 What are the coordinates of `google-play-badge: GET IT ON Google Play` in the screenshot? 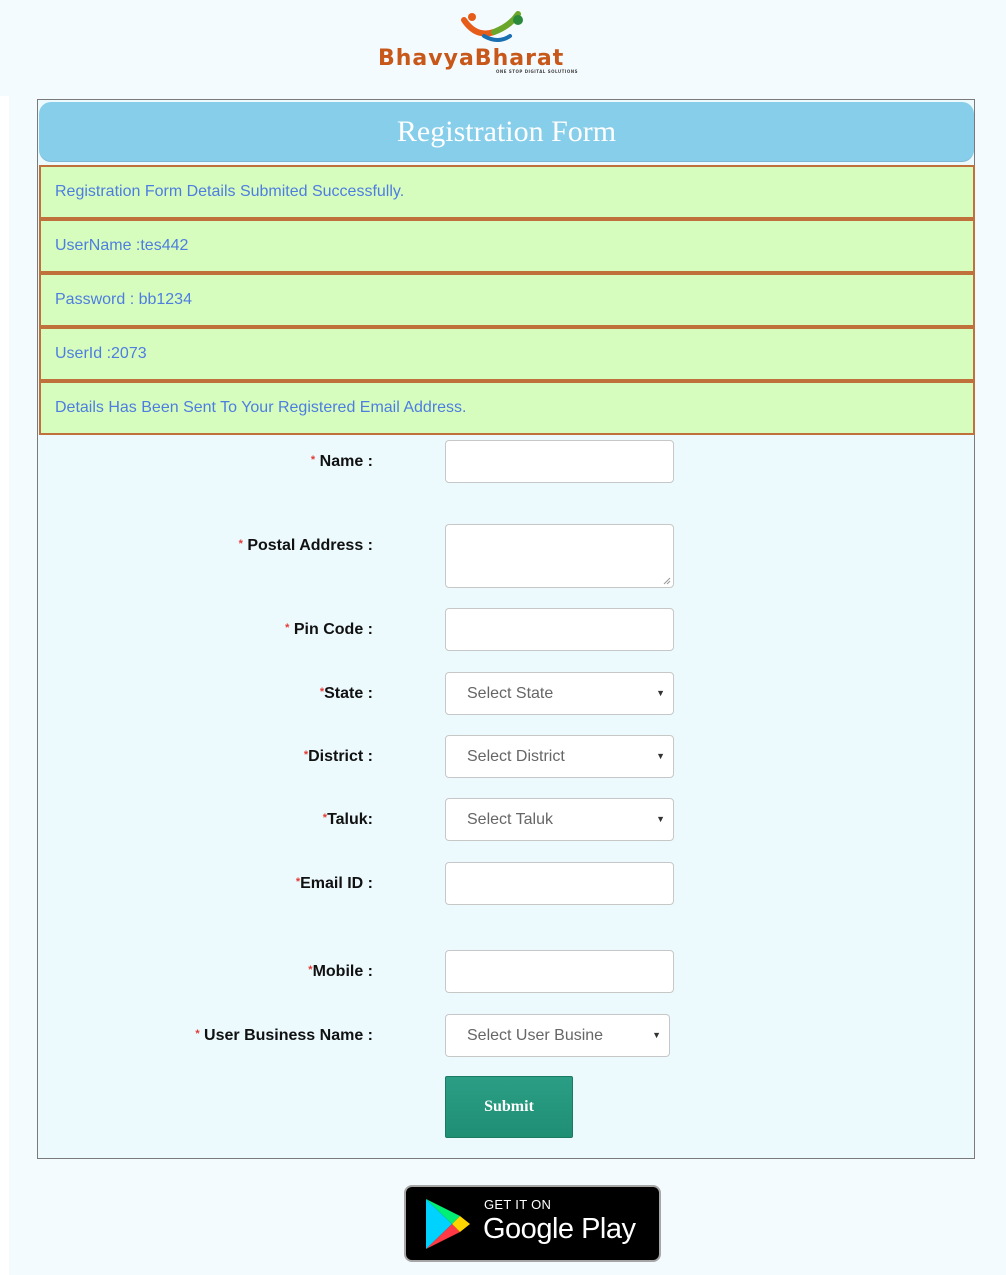 It's located at (532, 1223).